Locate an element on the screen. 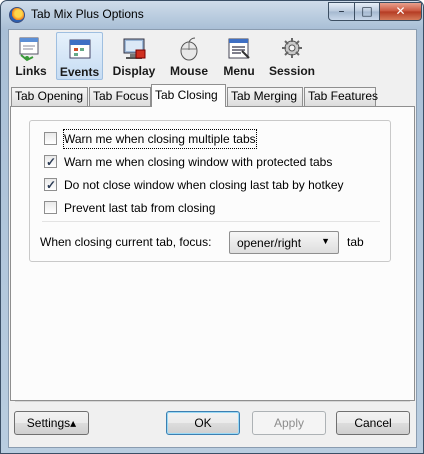 The width and height of the screenshot is (424, 454). checkbox-warn-protected-tabs: ✓ is located at coordinates (50, 162).